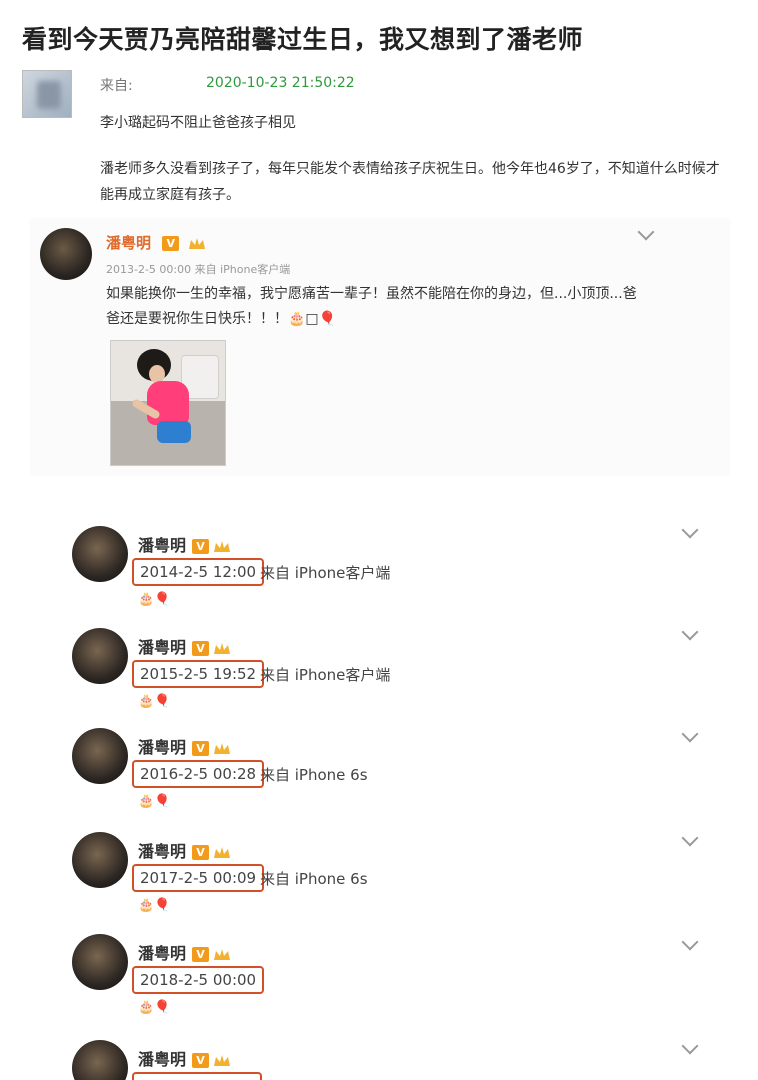 Image resolution: width=758 pixels, height=1080 pixels. What do you see at coordinates (402, 875) in the screenshot?
I see `list-item: 潘粤明 V 2017-2-5 00:09 来自 iPhone 6s 🎂🎈` at bounding box center [402, 875].